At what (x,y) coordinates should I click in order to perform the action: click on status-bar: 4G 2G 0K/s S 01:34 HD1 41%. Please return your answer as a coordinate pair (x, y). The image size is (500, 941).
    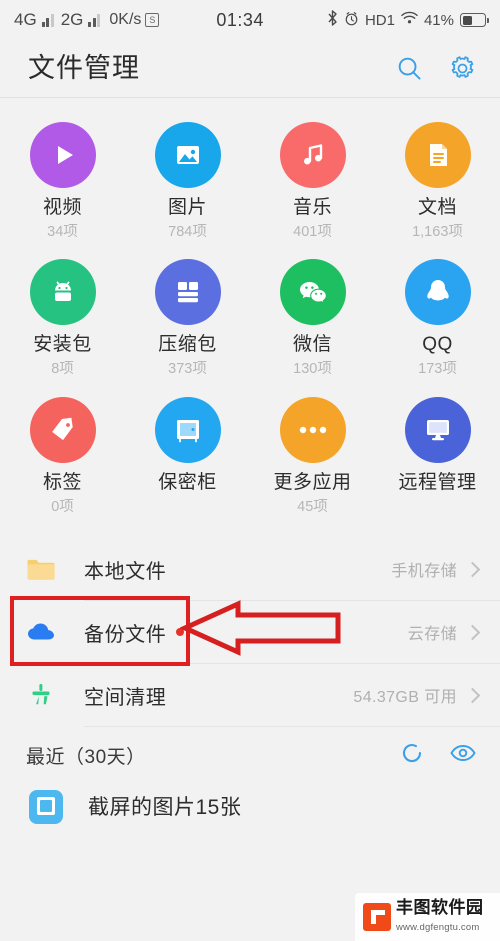
    Looking at the image, I should click on (250, 20).